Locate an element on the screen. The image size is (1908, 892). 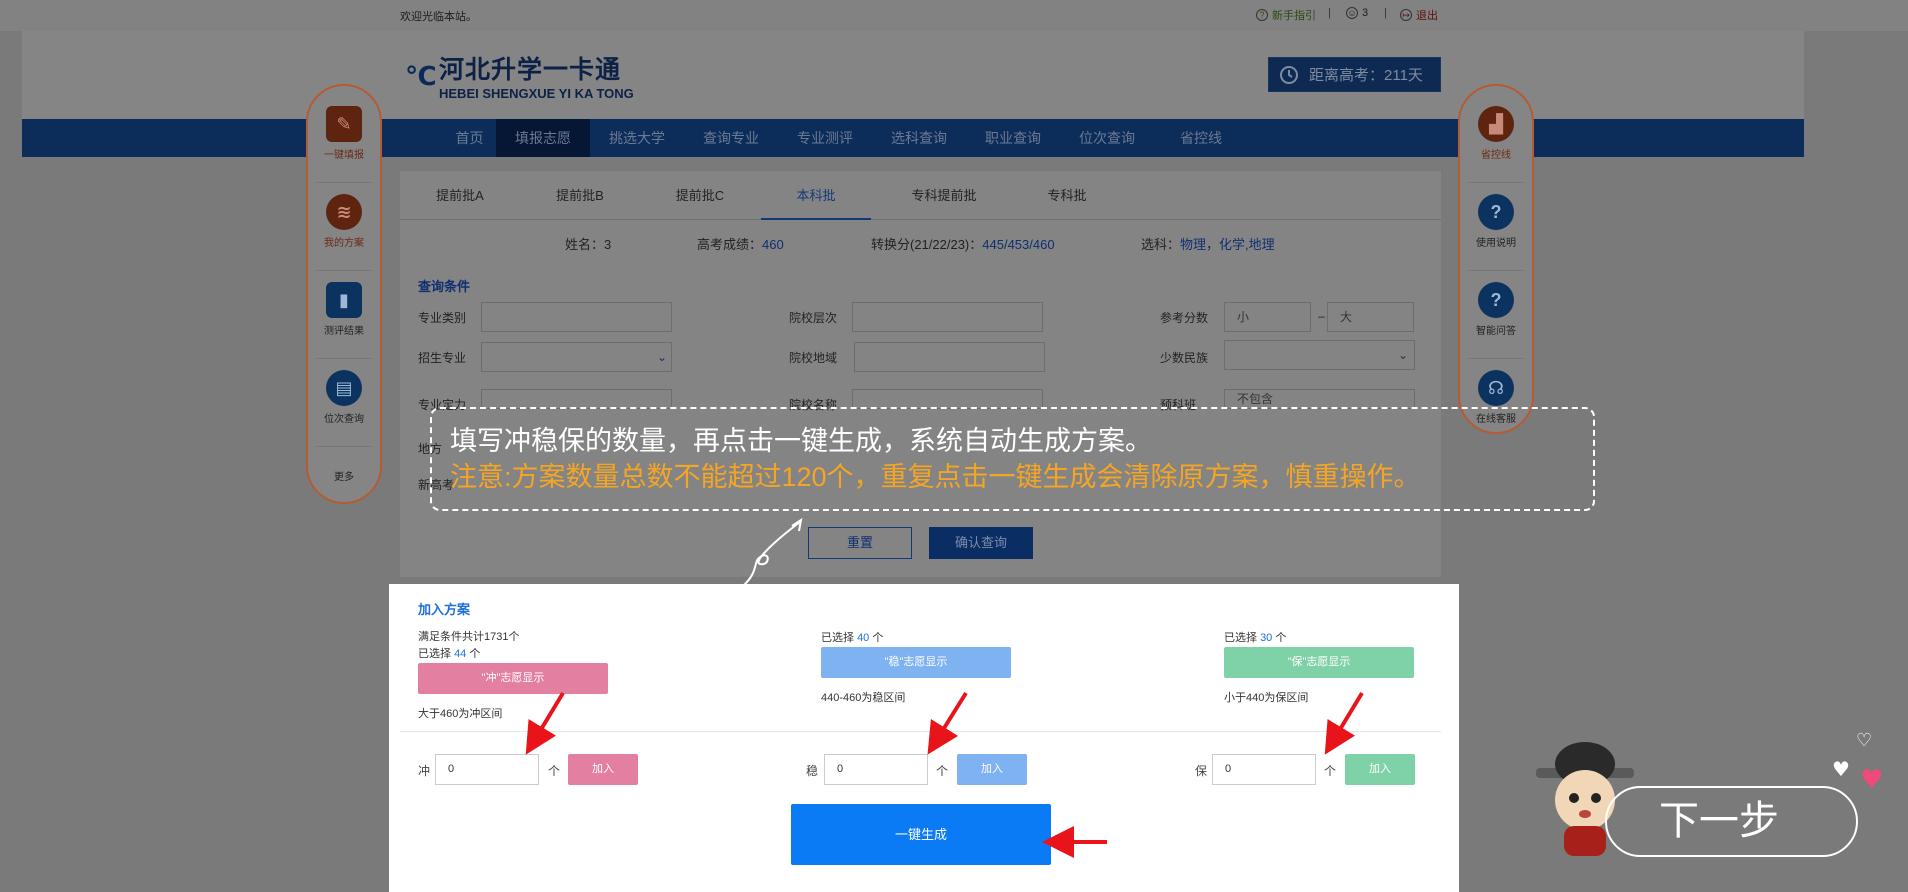
arrow-to-bao is located at coordinates (1344, 723).